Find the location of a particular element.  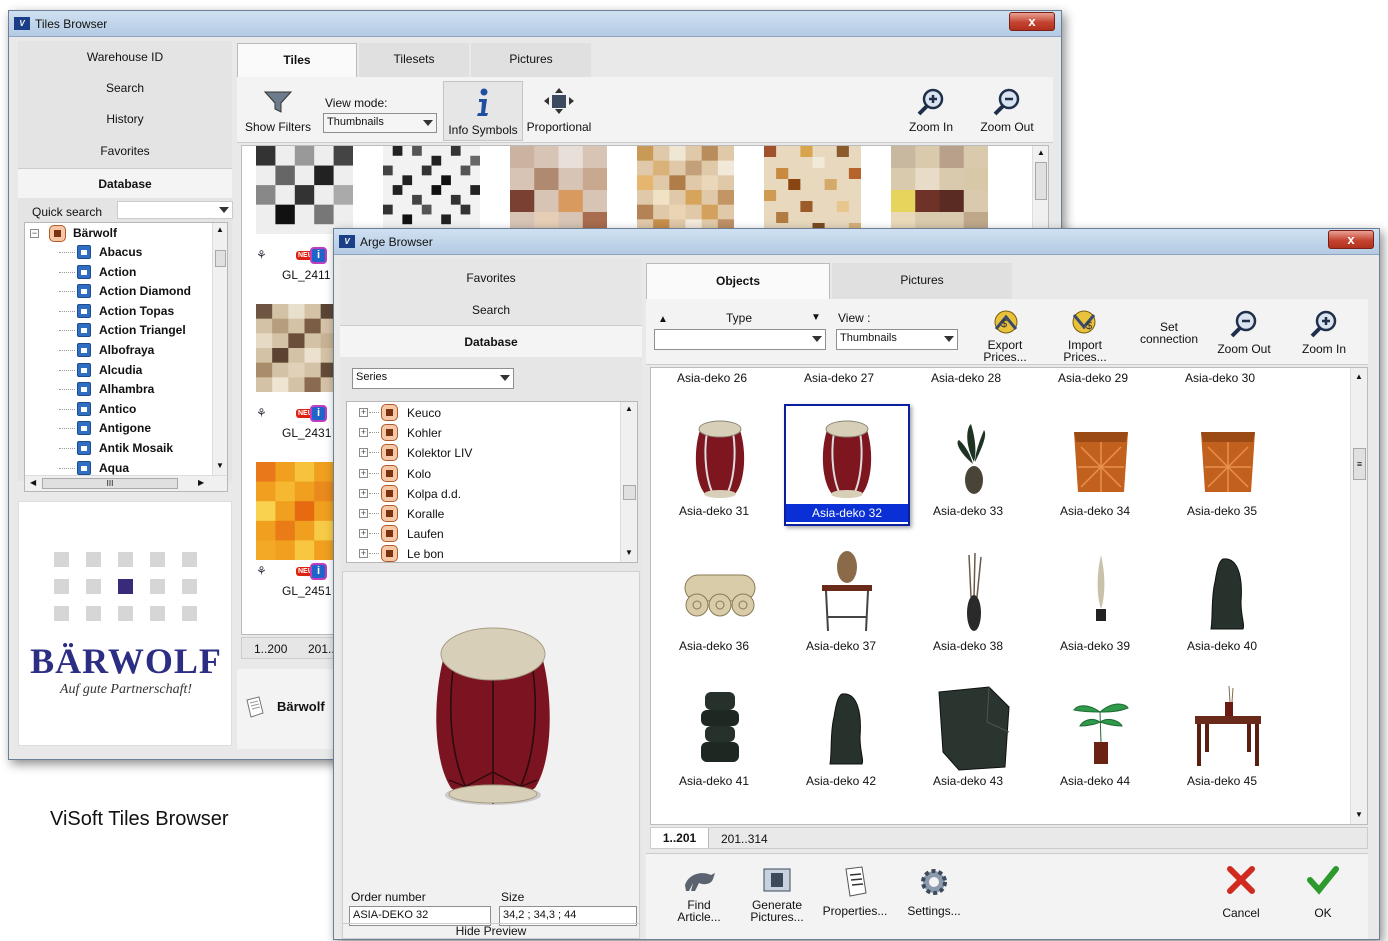

cancel-button: Cancel is located at coordinates (1241, 892).